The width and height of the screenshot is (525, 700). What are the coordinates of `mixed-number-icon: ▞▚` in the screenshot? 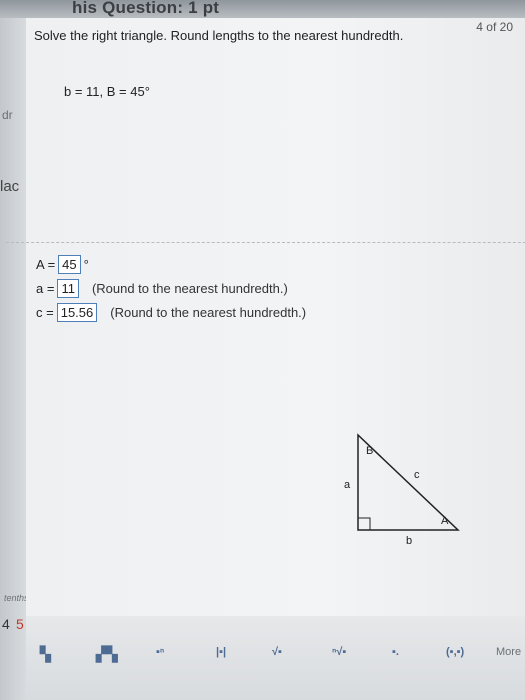 It's located at (107, 654).